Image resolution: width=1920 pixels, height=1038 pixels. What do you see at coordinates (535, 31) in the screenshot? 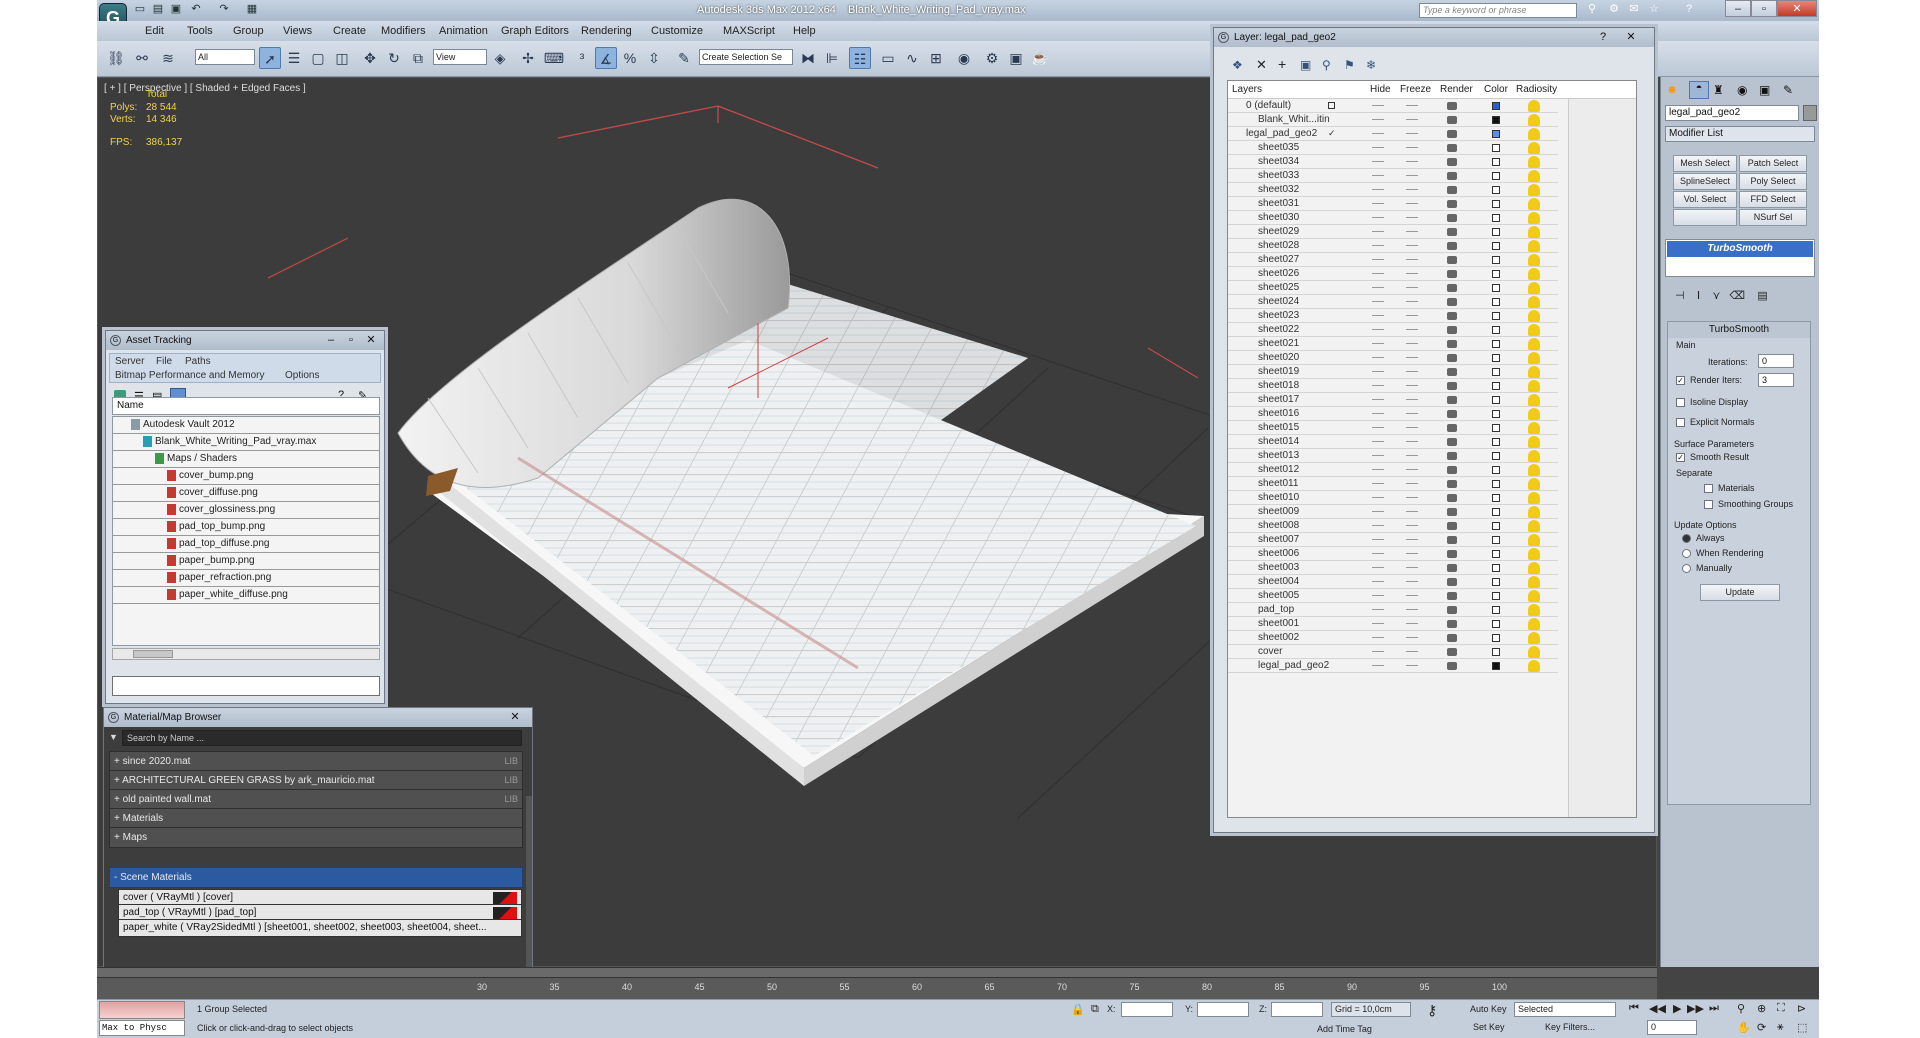
I see `menu-graph-editors: Graph Editors` at bounding box center [535, 31].